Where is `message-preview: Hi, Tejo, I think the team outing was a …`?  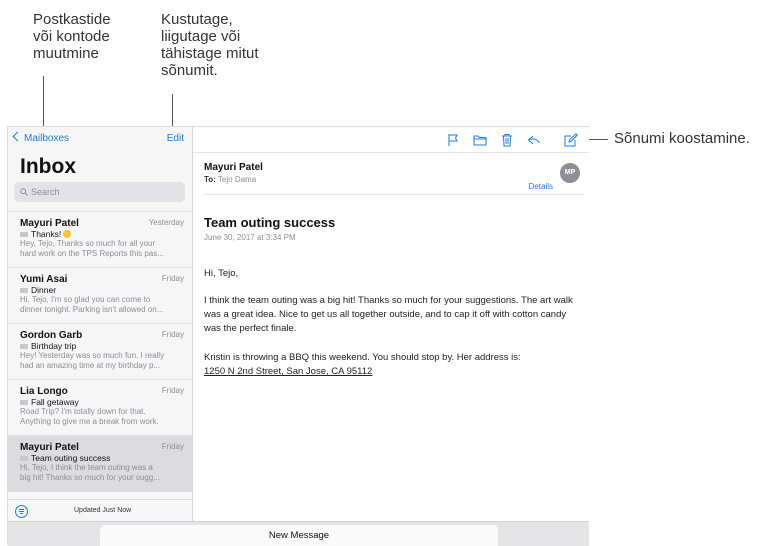 message-preview: Hi, Tejo, I think the team outing was a … is located at coordinates (90, 472).